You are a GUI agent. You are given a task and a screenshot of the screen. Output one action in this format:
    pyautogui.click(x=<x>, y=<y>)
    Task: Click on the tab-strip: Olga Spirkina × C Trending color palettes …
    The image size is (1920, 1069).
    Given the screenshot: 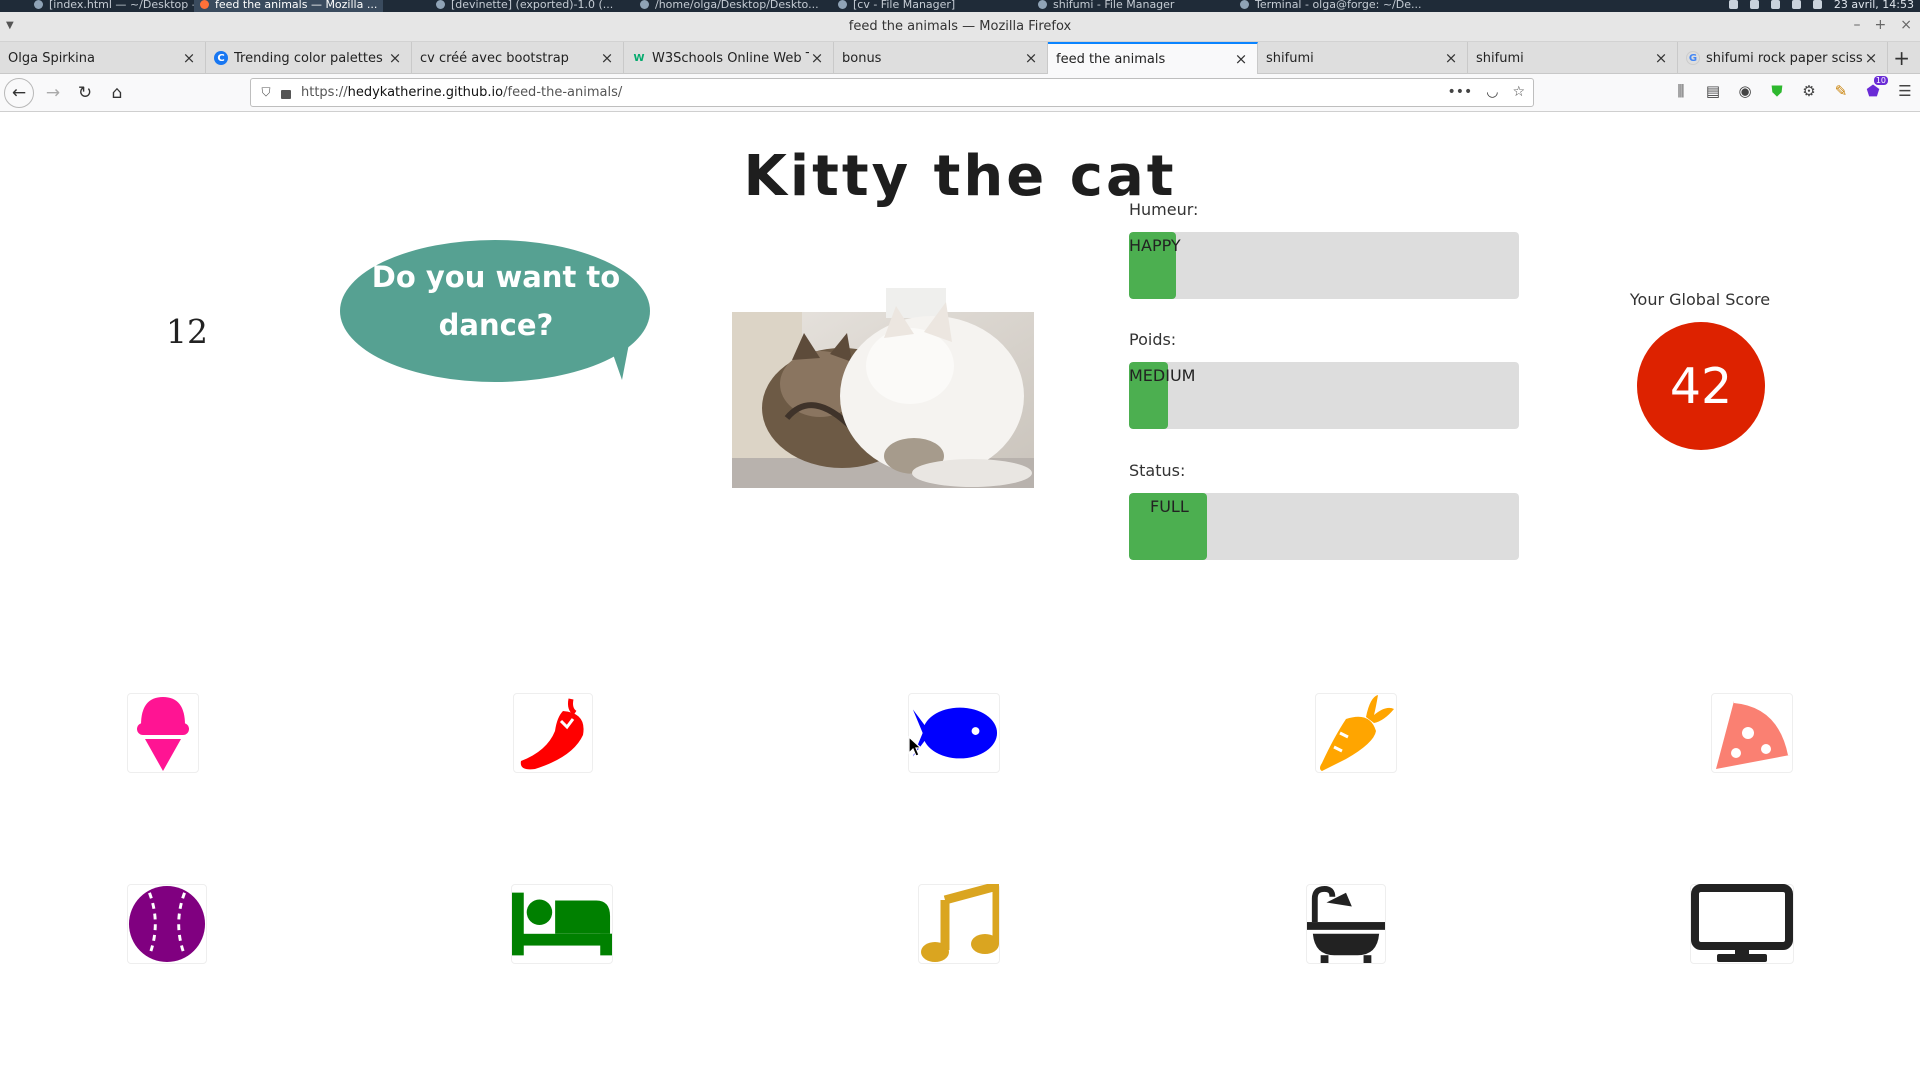 What is the action you would take?
    pyautogui.click(x=960, y=58)
    